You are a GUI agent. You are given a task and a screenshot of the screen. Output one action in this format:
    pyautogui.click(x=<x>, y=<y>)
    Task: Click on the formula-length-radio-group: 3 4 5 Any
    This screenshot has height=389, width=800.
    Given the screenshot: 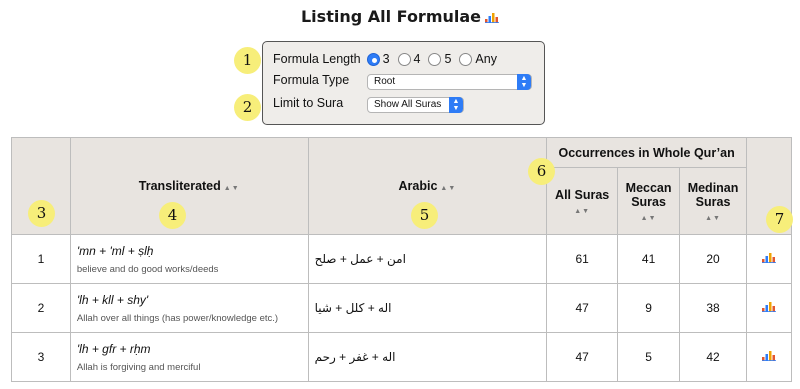 What is the action you would take?
    pyautogui.click(x=435, y=59)
    